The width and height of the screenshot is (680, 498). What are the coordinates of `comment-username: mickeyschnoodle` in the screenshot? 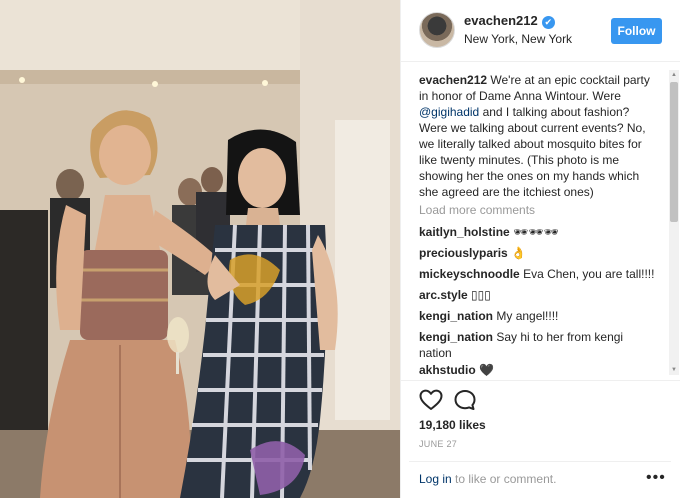 It's located at (469, 274).